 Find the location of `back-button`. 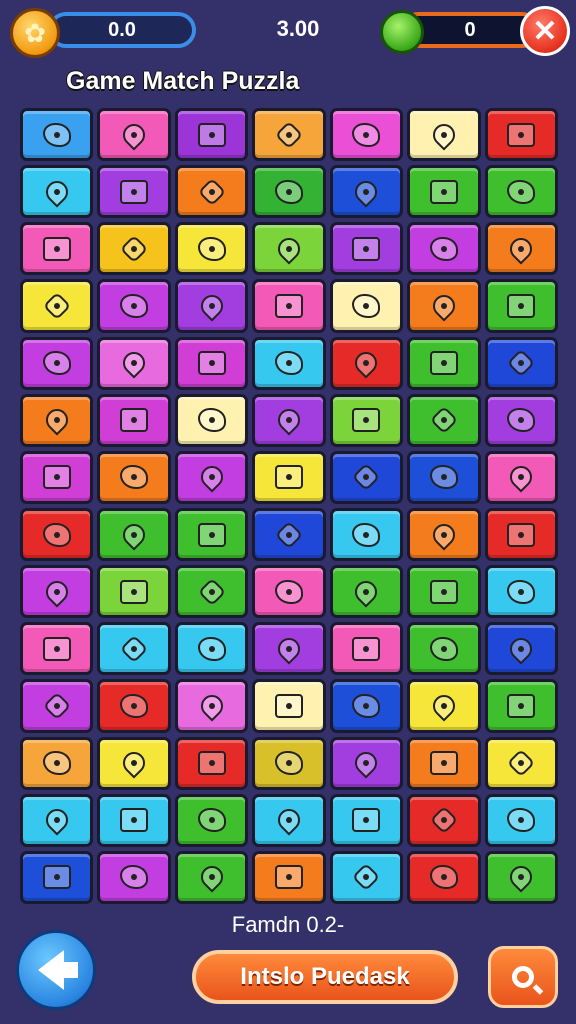

back-button is located at coordinates (56, 970).